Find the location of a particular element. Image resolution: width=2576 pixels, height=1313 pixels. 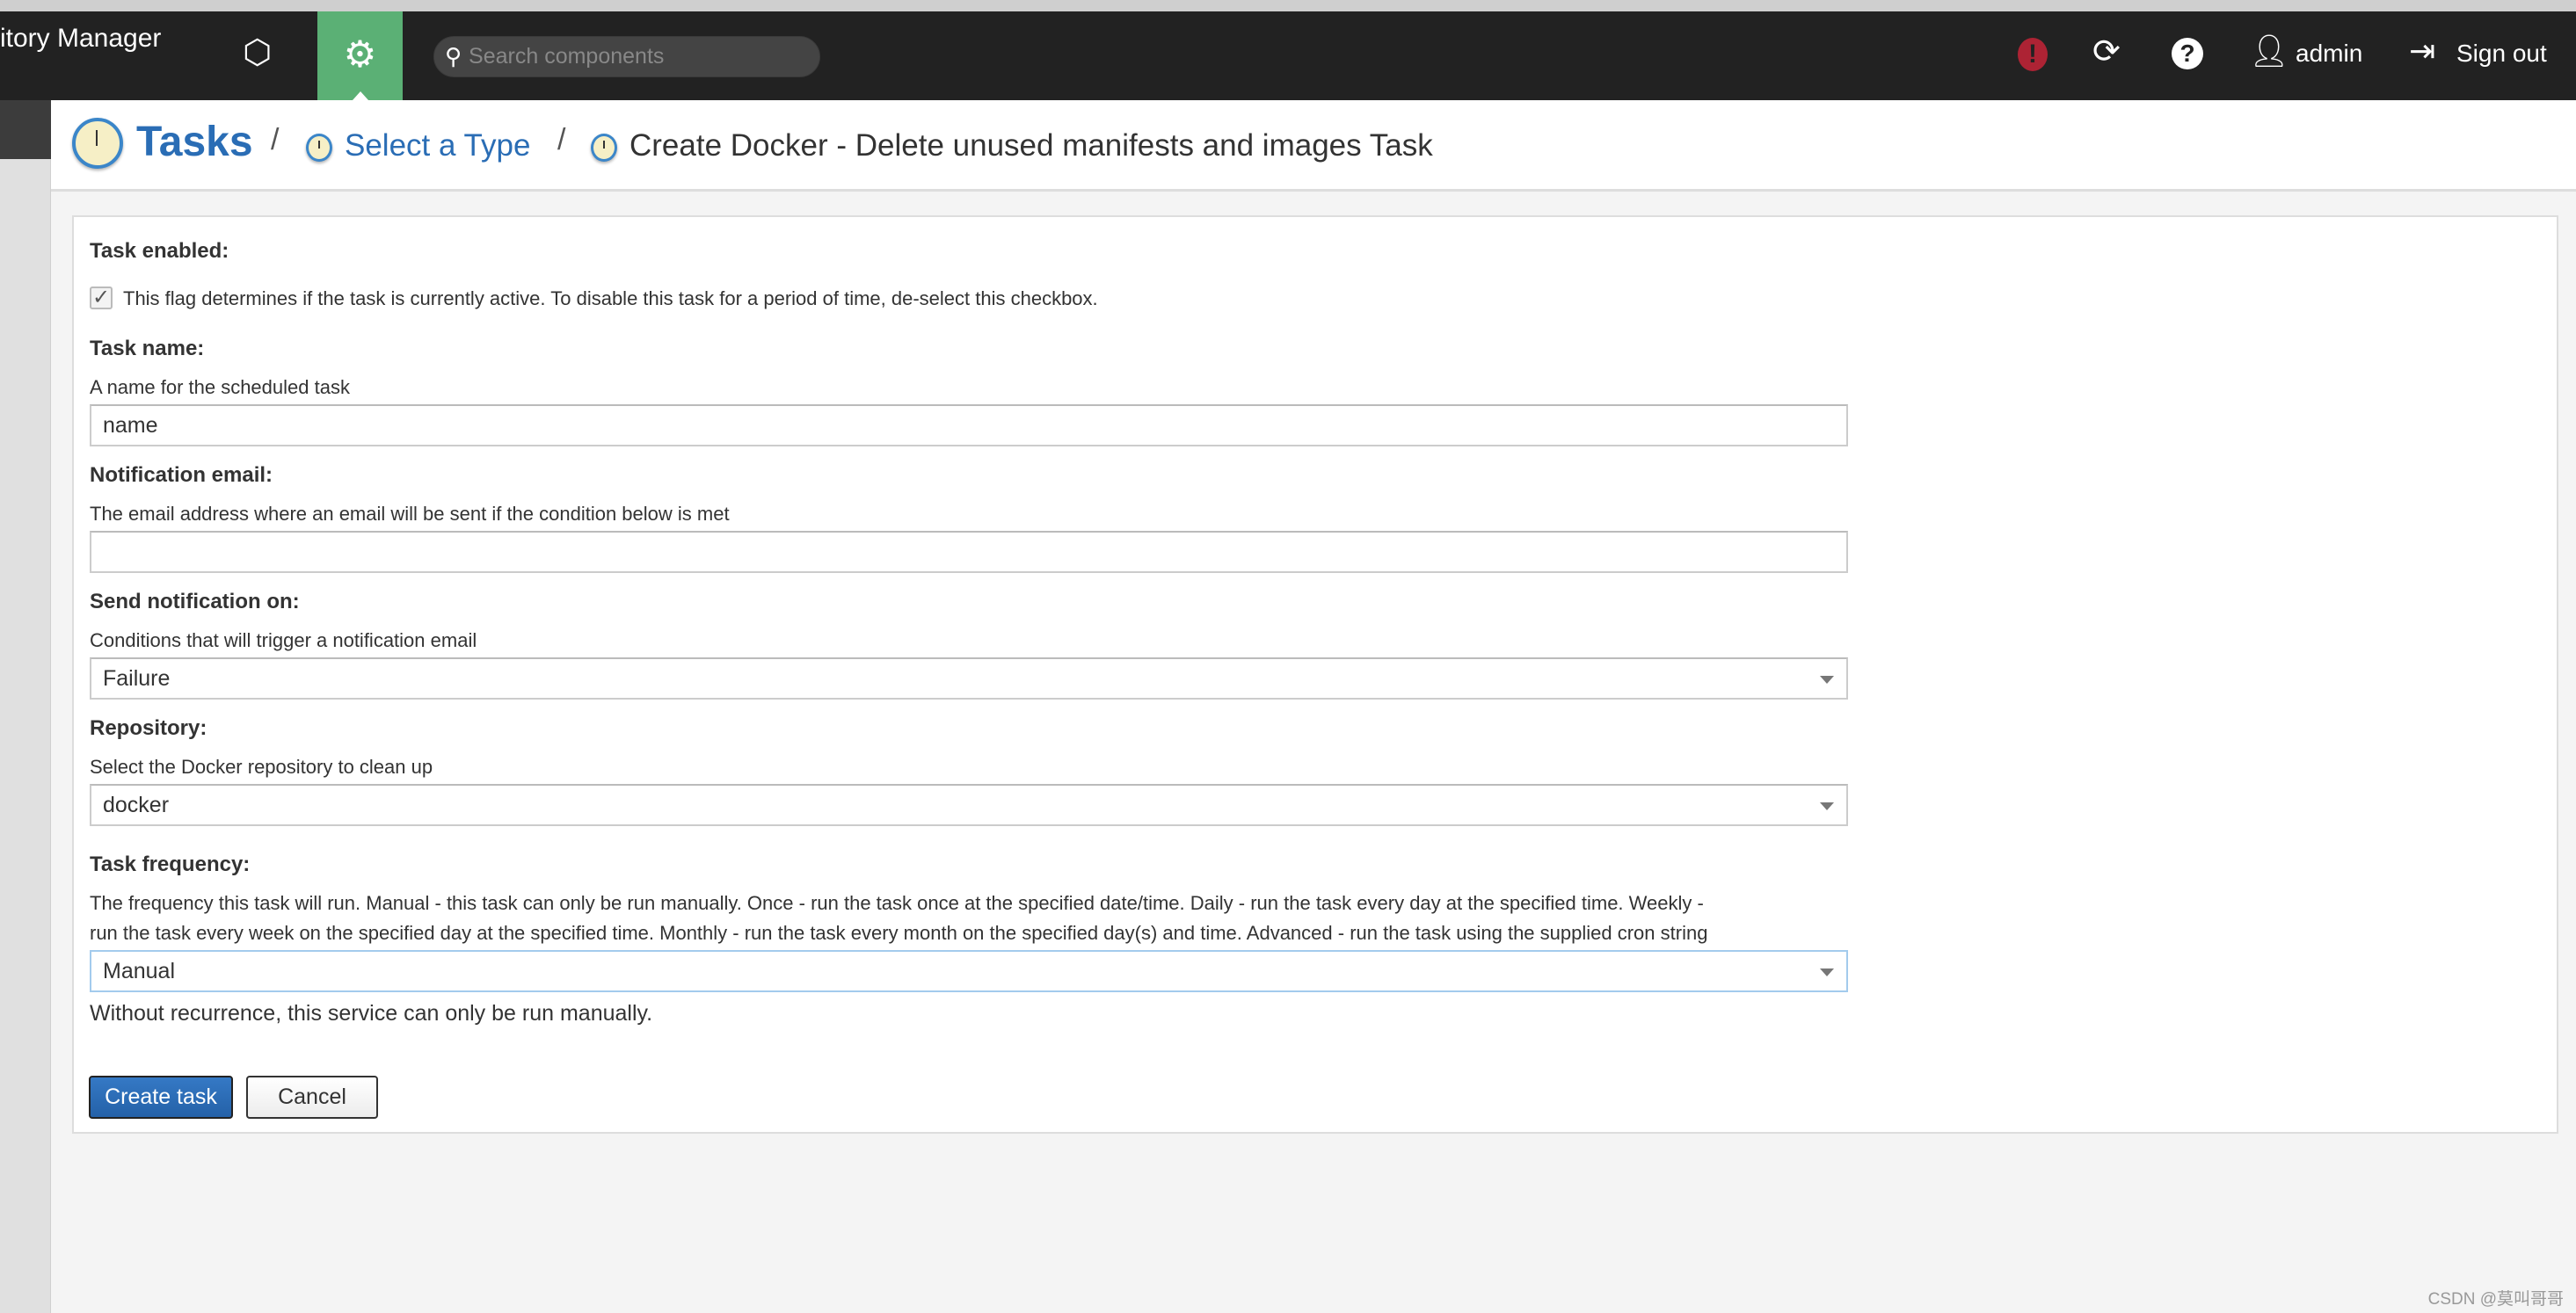

cancel-button: Cancel is located at coordinates (312, 1097).